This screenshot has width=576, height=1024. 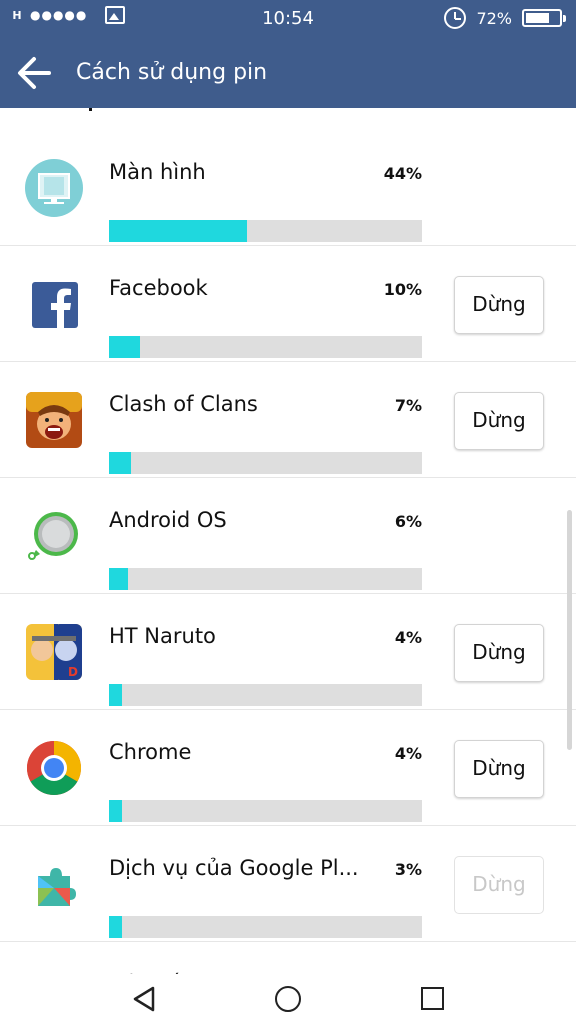 What do you see at coordinates (54, 420) in the screenshot?
I see `clash-of-clans-icon` at bounding box center [54, 420].